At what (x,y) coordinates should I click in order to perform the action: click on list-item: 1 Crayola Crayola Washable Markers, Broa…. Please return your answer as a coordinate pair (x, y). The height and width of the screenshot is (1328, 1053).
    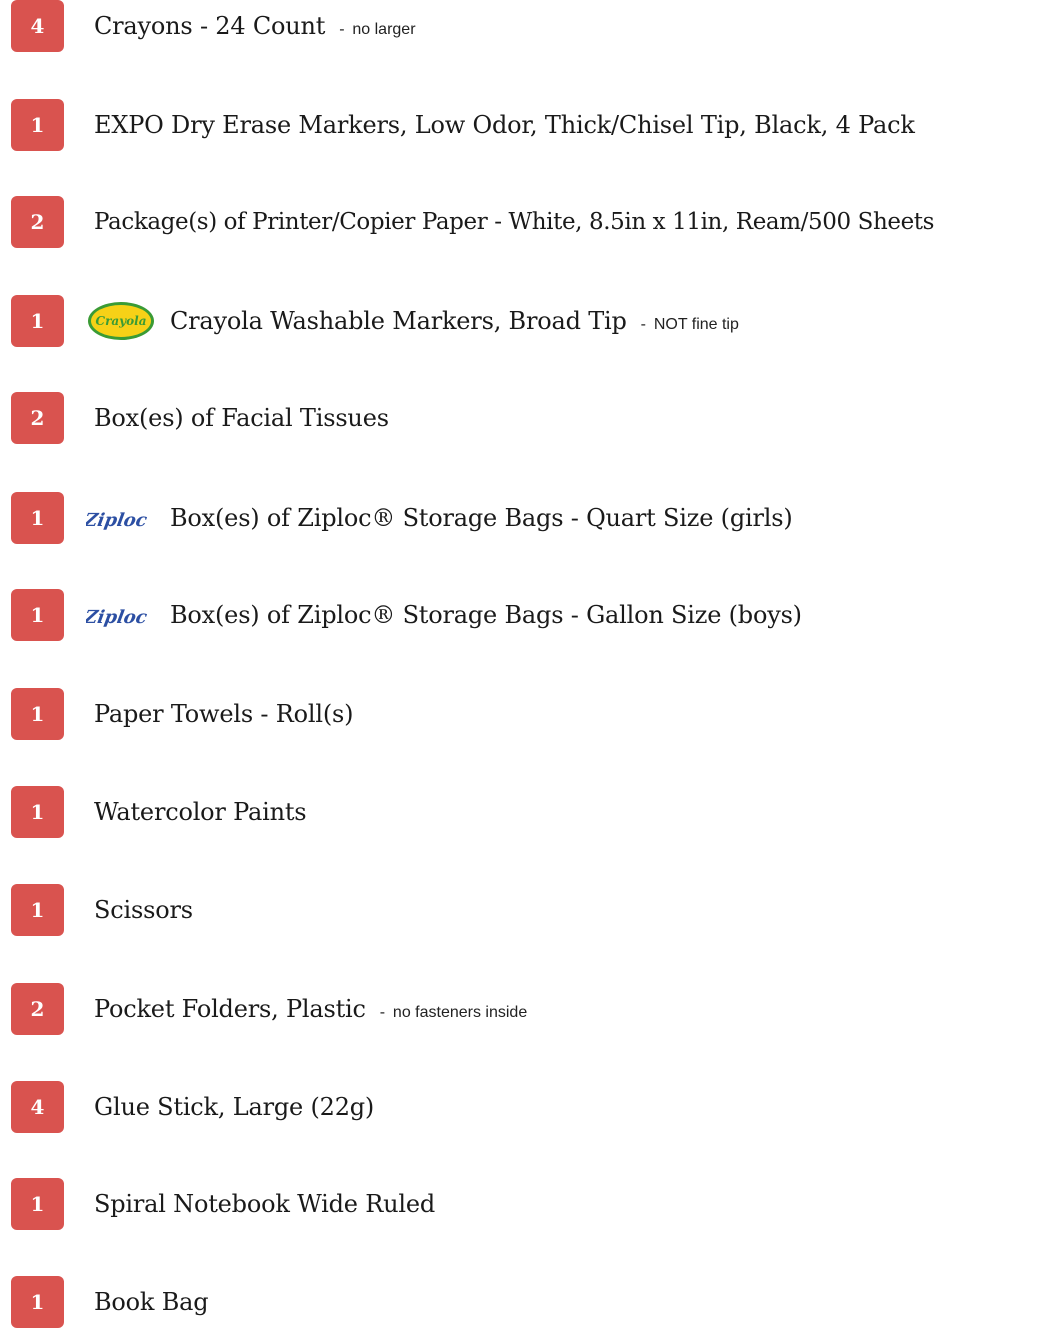
    Looking at the image, I should click on (526, 321).